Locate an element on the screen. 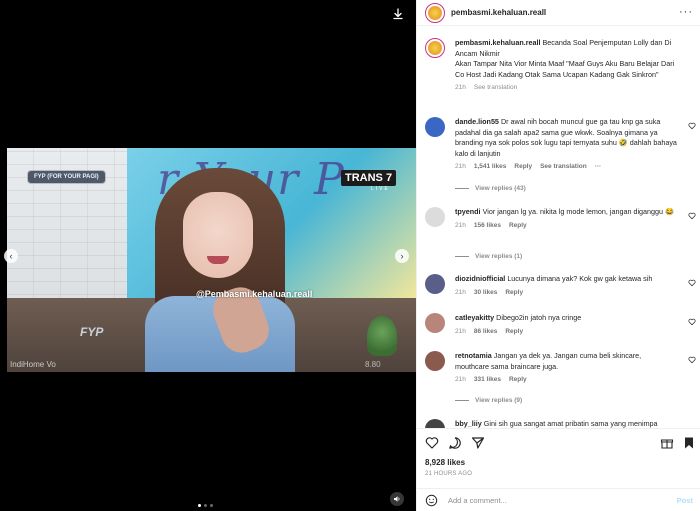 The width and height of the screenshot is (700, 511). post-header: pembasmi.kehaluan.reall ··· is located at coordinates (558, 13).